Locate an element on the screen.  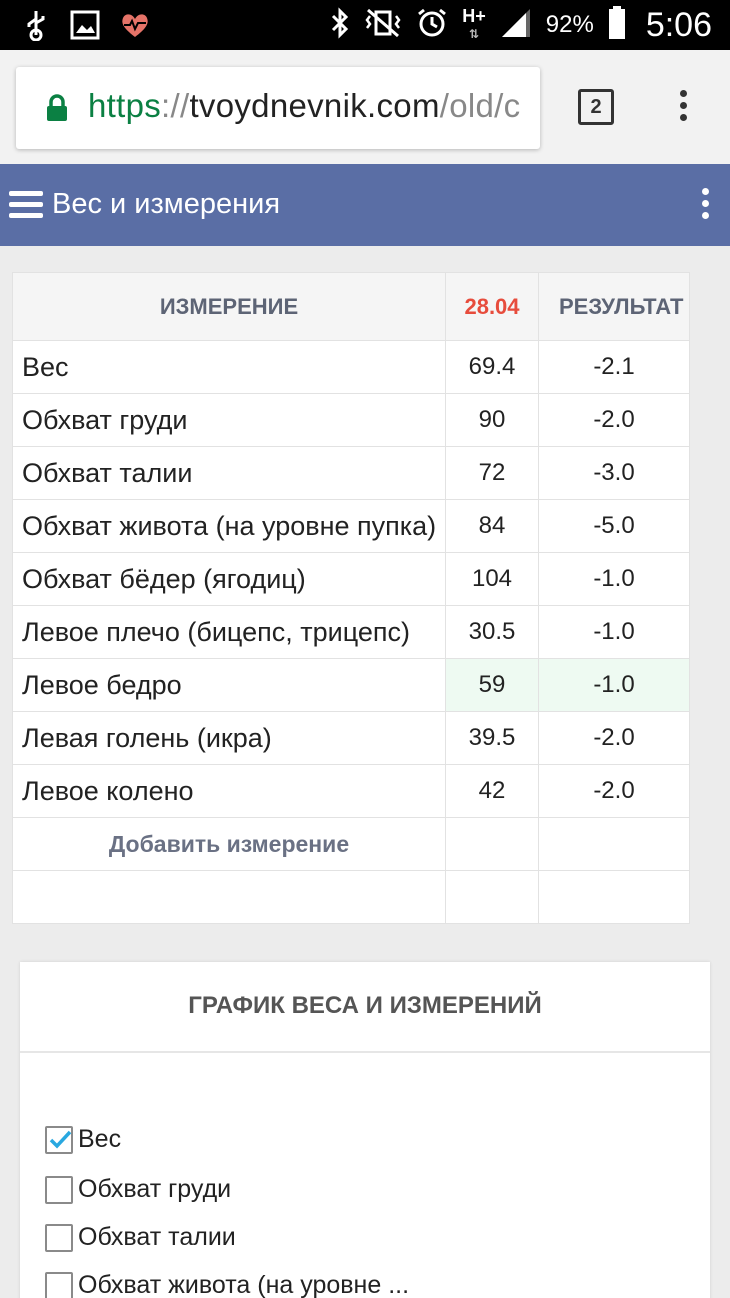
table-row: Вес 69.4 -2.1 is located at coordinates (351, 367).